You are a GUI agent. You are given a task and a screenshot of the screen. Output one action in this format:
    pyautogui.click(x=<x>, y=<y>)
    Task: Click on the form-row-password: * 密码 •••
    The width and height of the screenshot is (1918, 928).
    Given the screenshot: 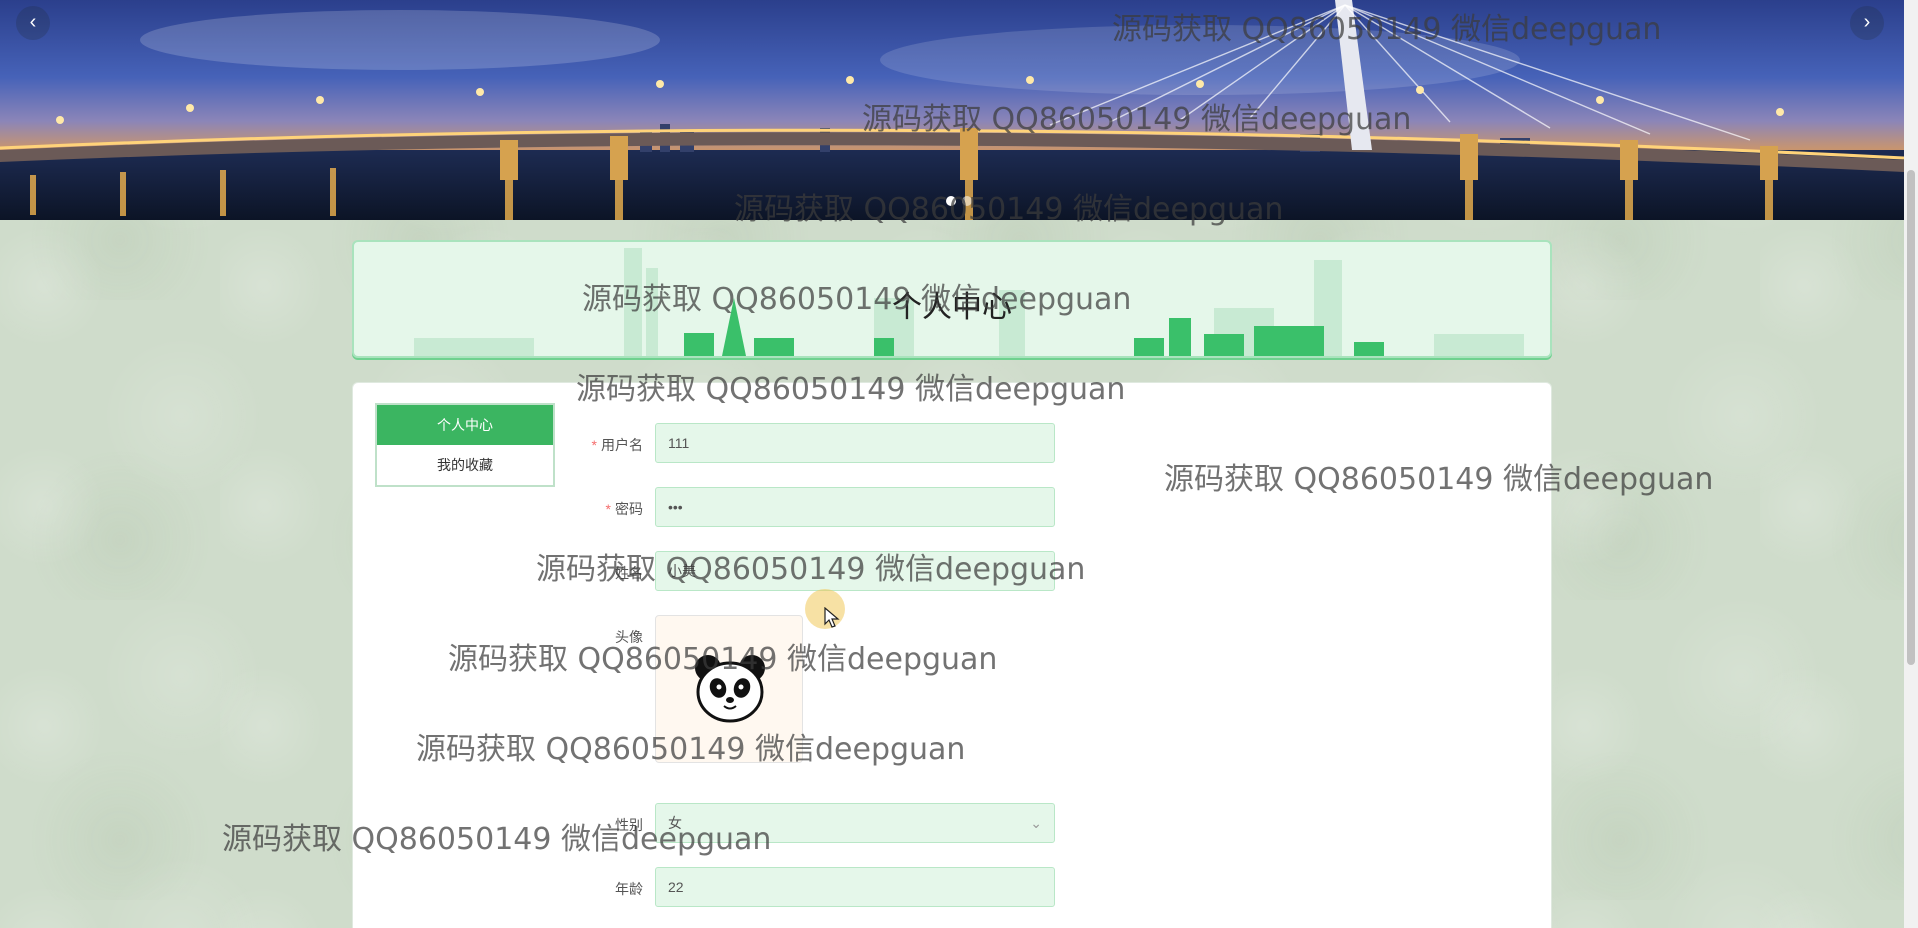 What is the action you would take?
    pyautogui.click(x=953, y=508)
    